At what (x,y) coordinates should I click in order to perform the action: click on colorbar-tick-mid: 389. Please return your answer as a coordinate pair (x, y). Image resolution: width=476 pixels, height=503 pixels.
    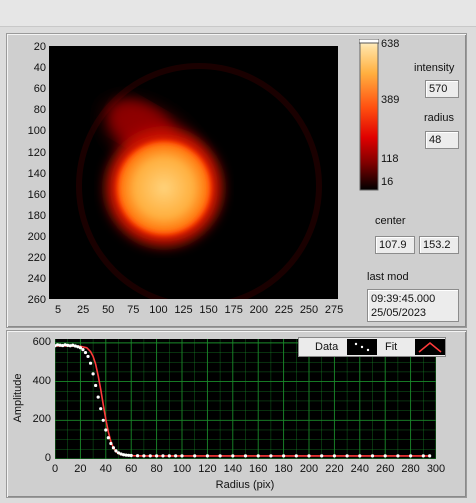
    Looking at the image, I should click on (390, 100).